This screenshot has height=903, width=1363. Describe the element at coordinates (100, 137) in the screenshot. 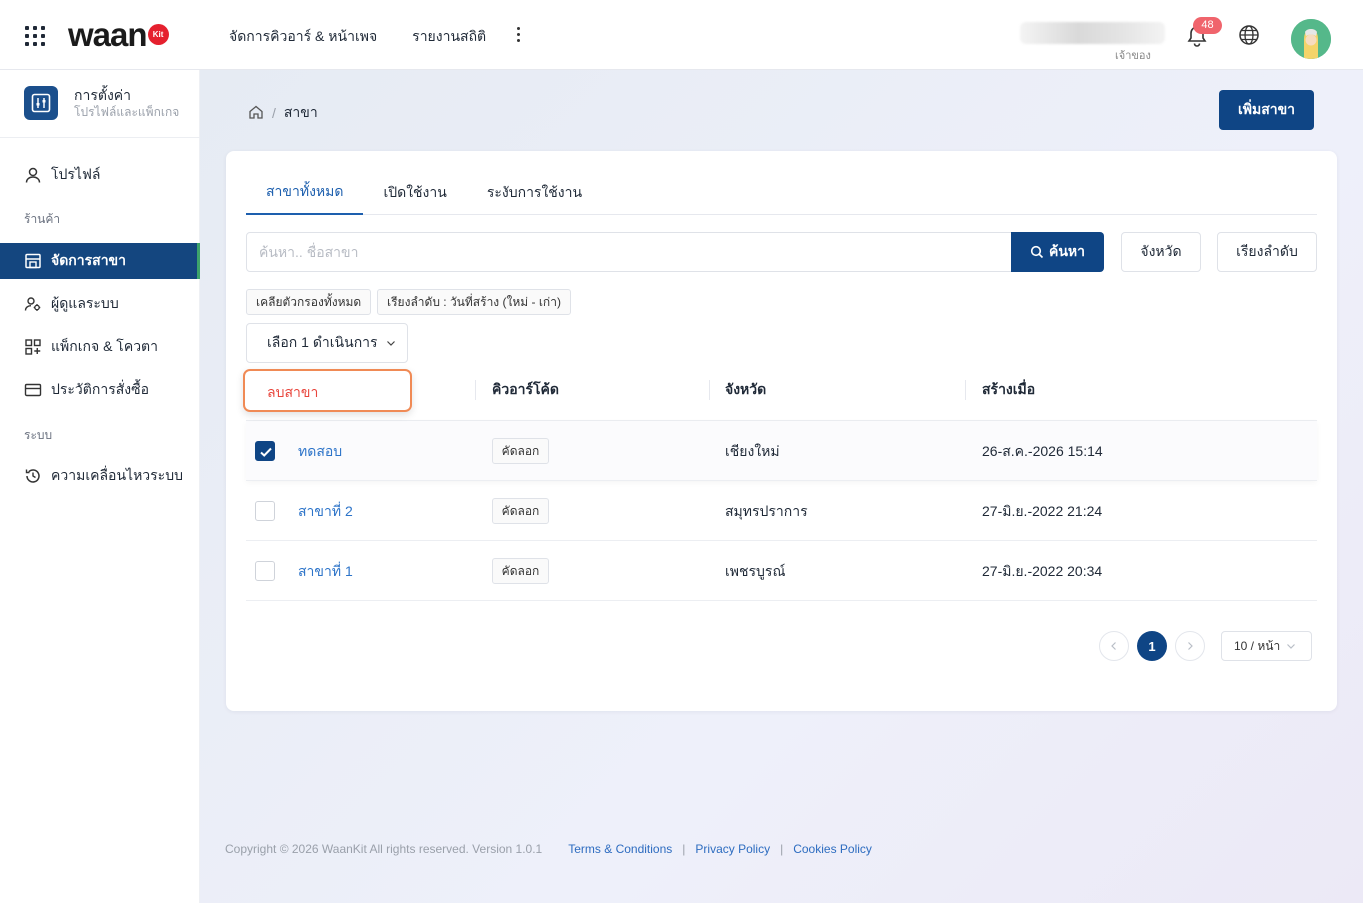

I see `sidebar-divider` at that location.